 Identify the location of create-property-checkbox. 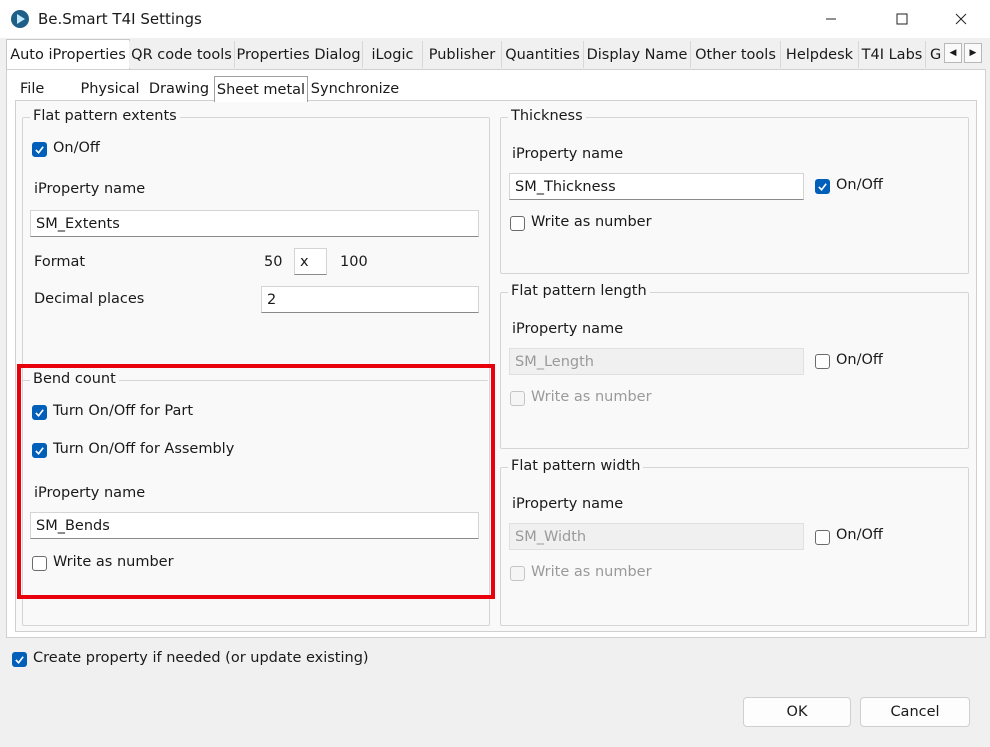
(19, 659).